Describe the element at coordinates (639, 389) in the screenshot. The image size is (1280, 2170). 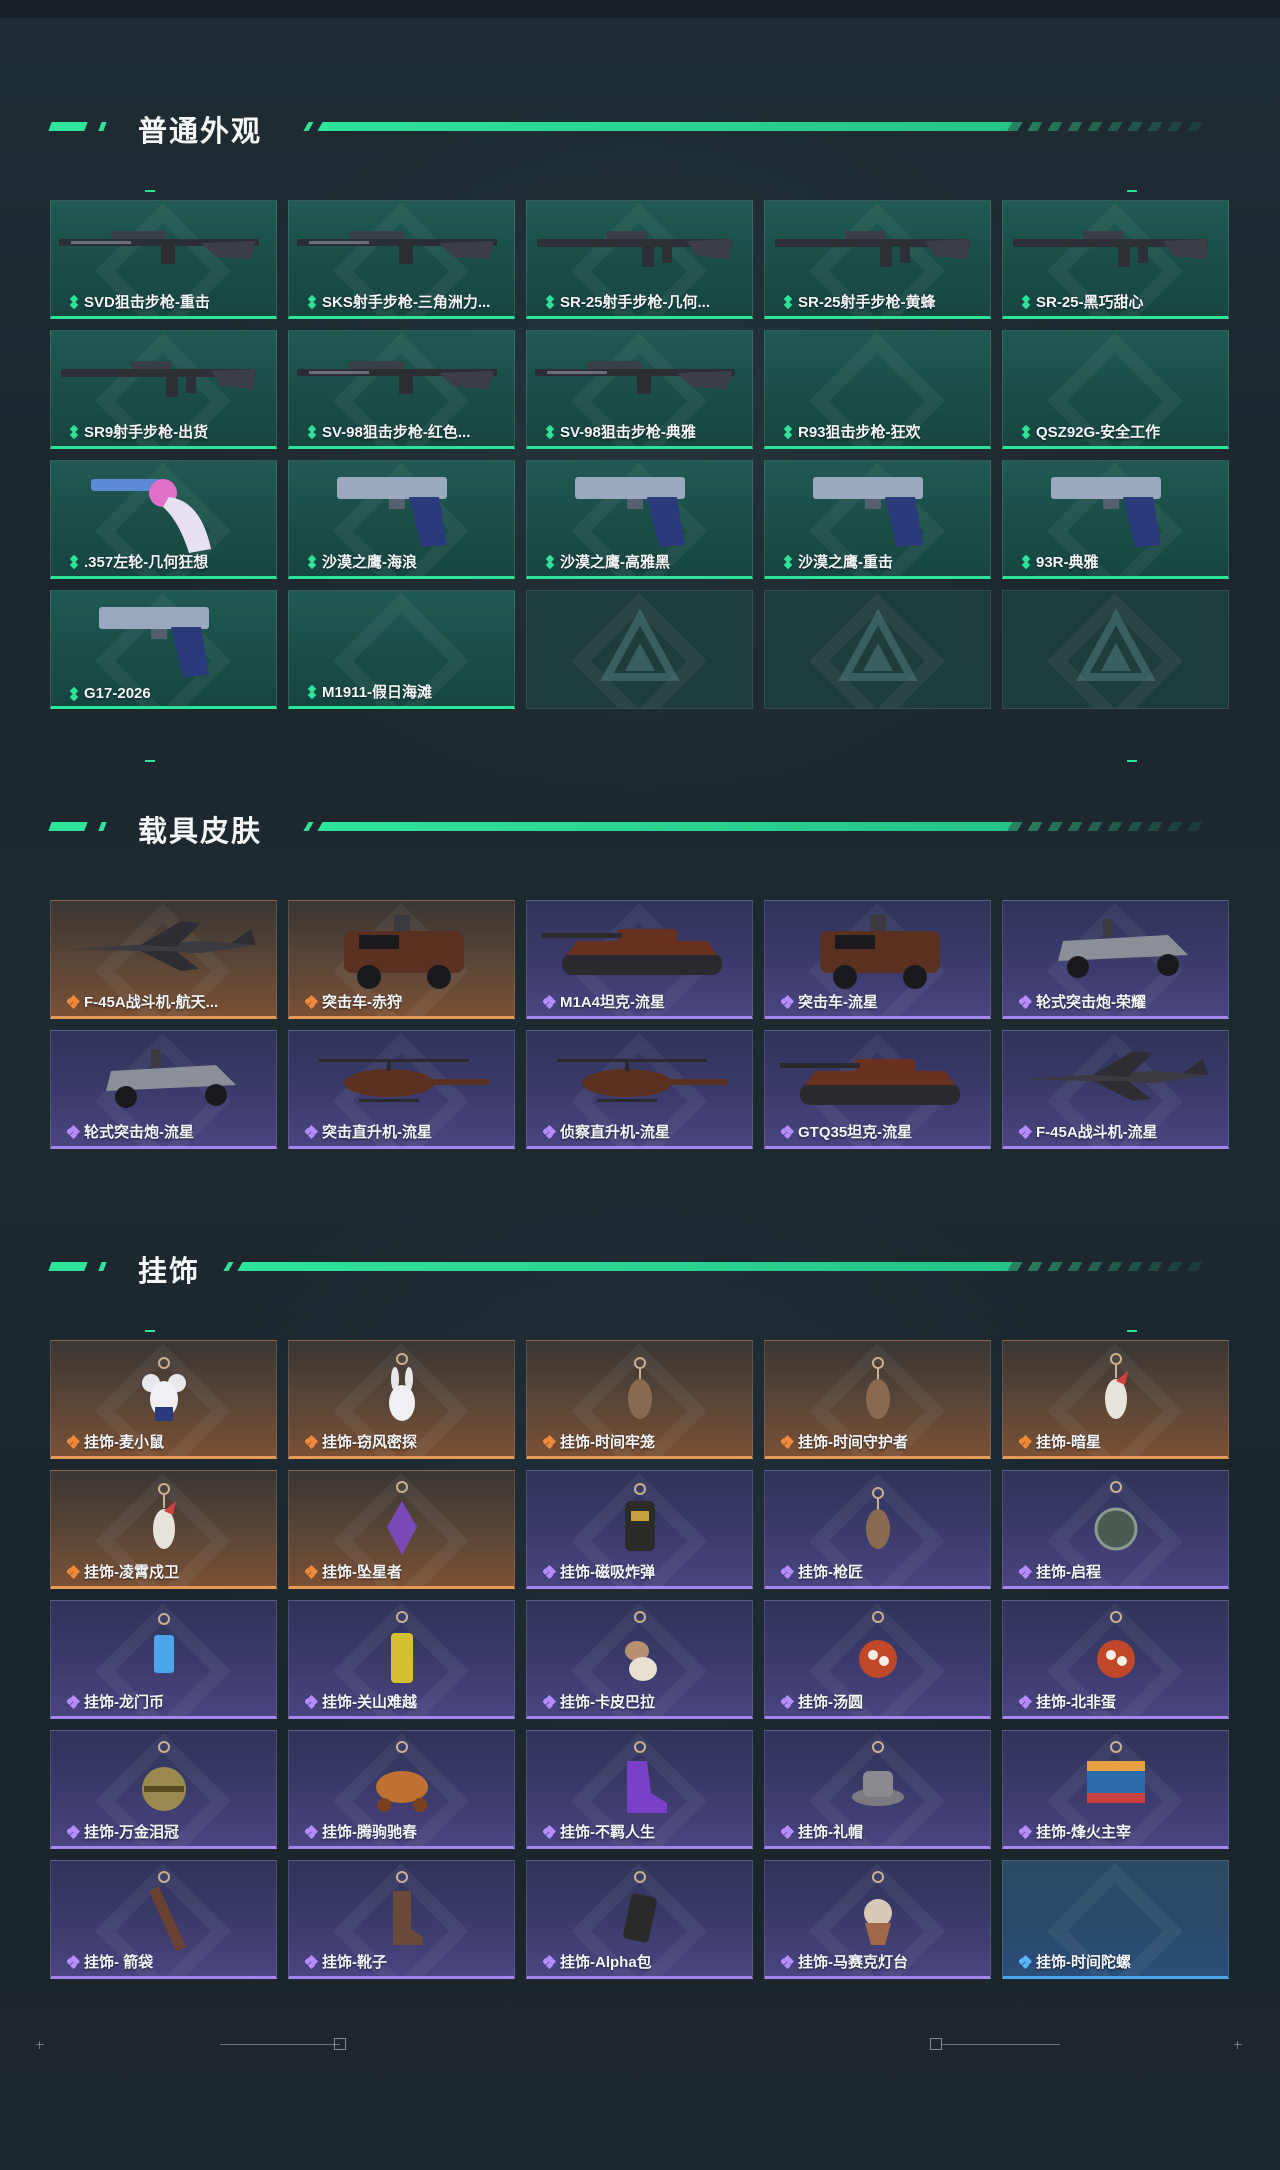
I see `item-card: SV-98狙击步枪-典雅` at that location.